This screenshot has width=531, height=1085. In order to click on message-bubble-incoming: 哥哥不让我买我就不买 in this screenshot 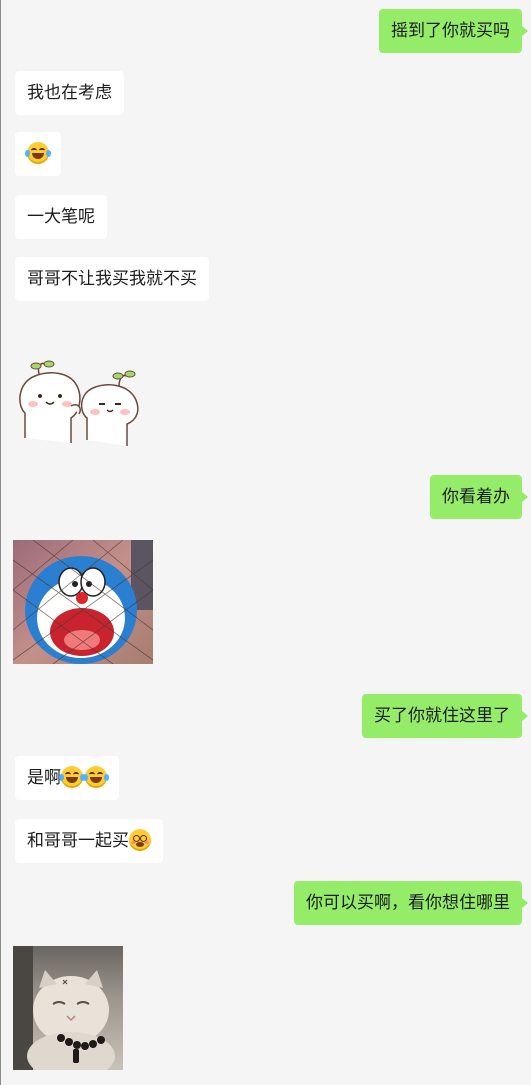, I will do `click(112, 279)`.